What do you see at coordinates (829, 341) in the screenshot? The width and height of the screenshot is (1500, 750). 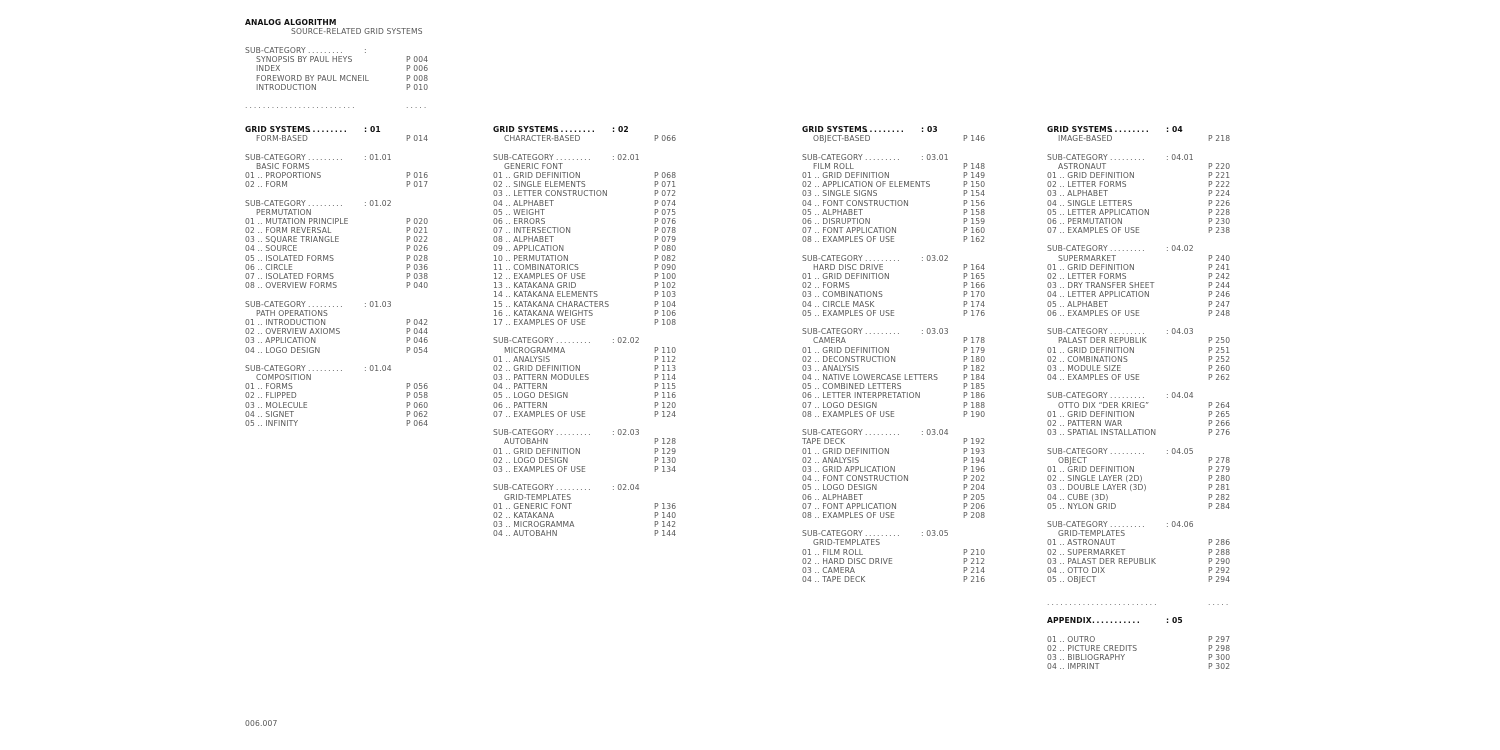 I see `subcategory-title: CAMERA` at bounding box center [829, 341].